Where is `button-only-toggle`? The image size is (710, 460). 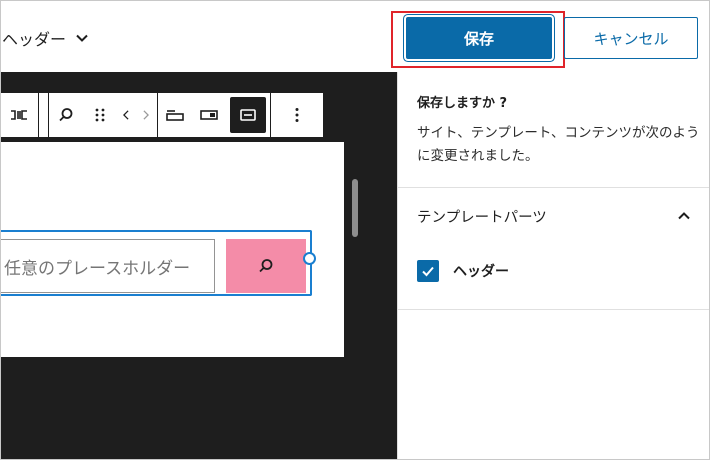 button-only-toggle is located at coordinates (248, 115).